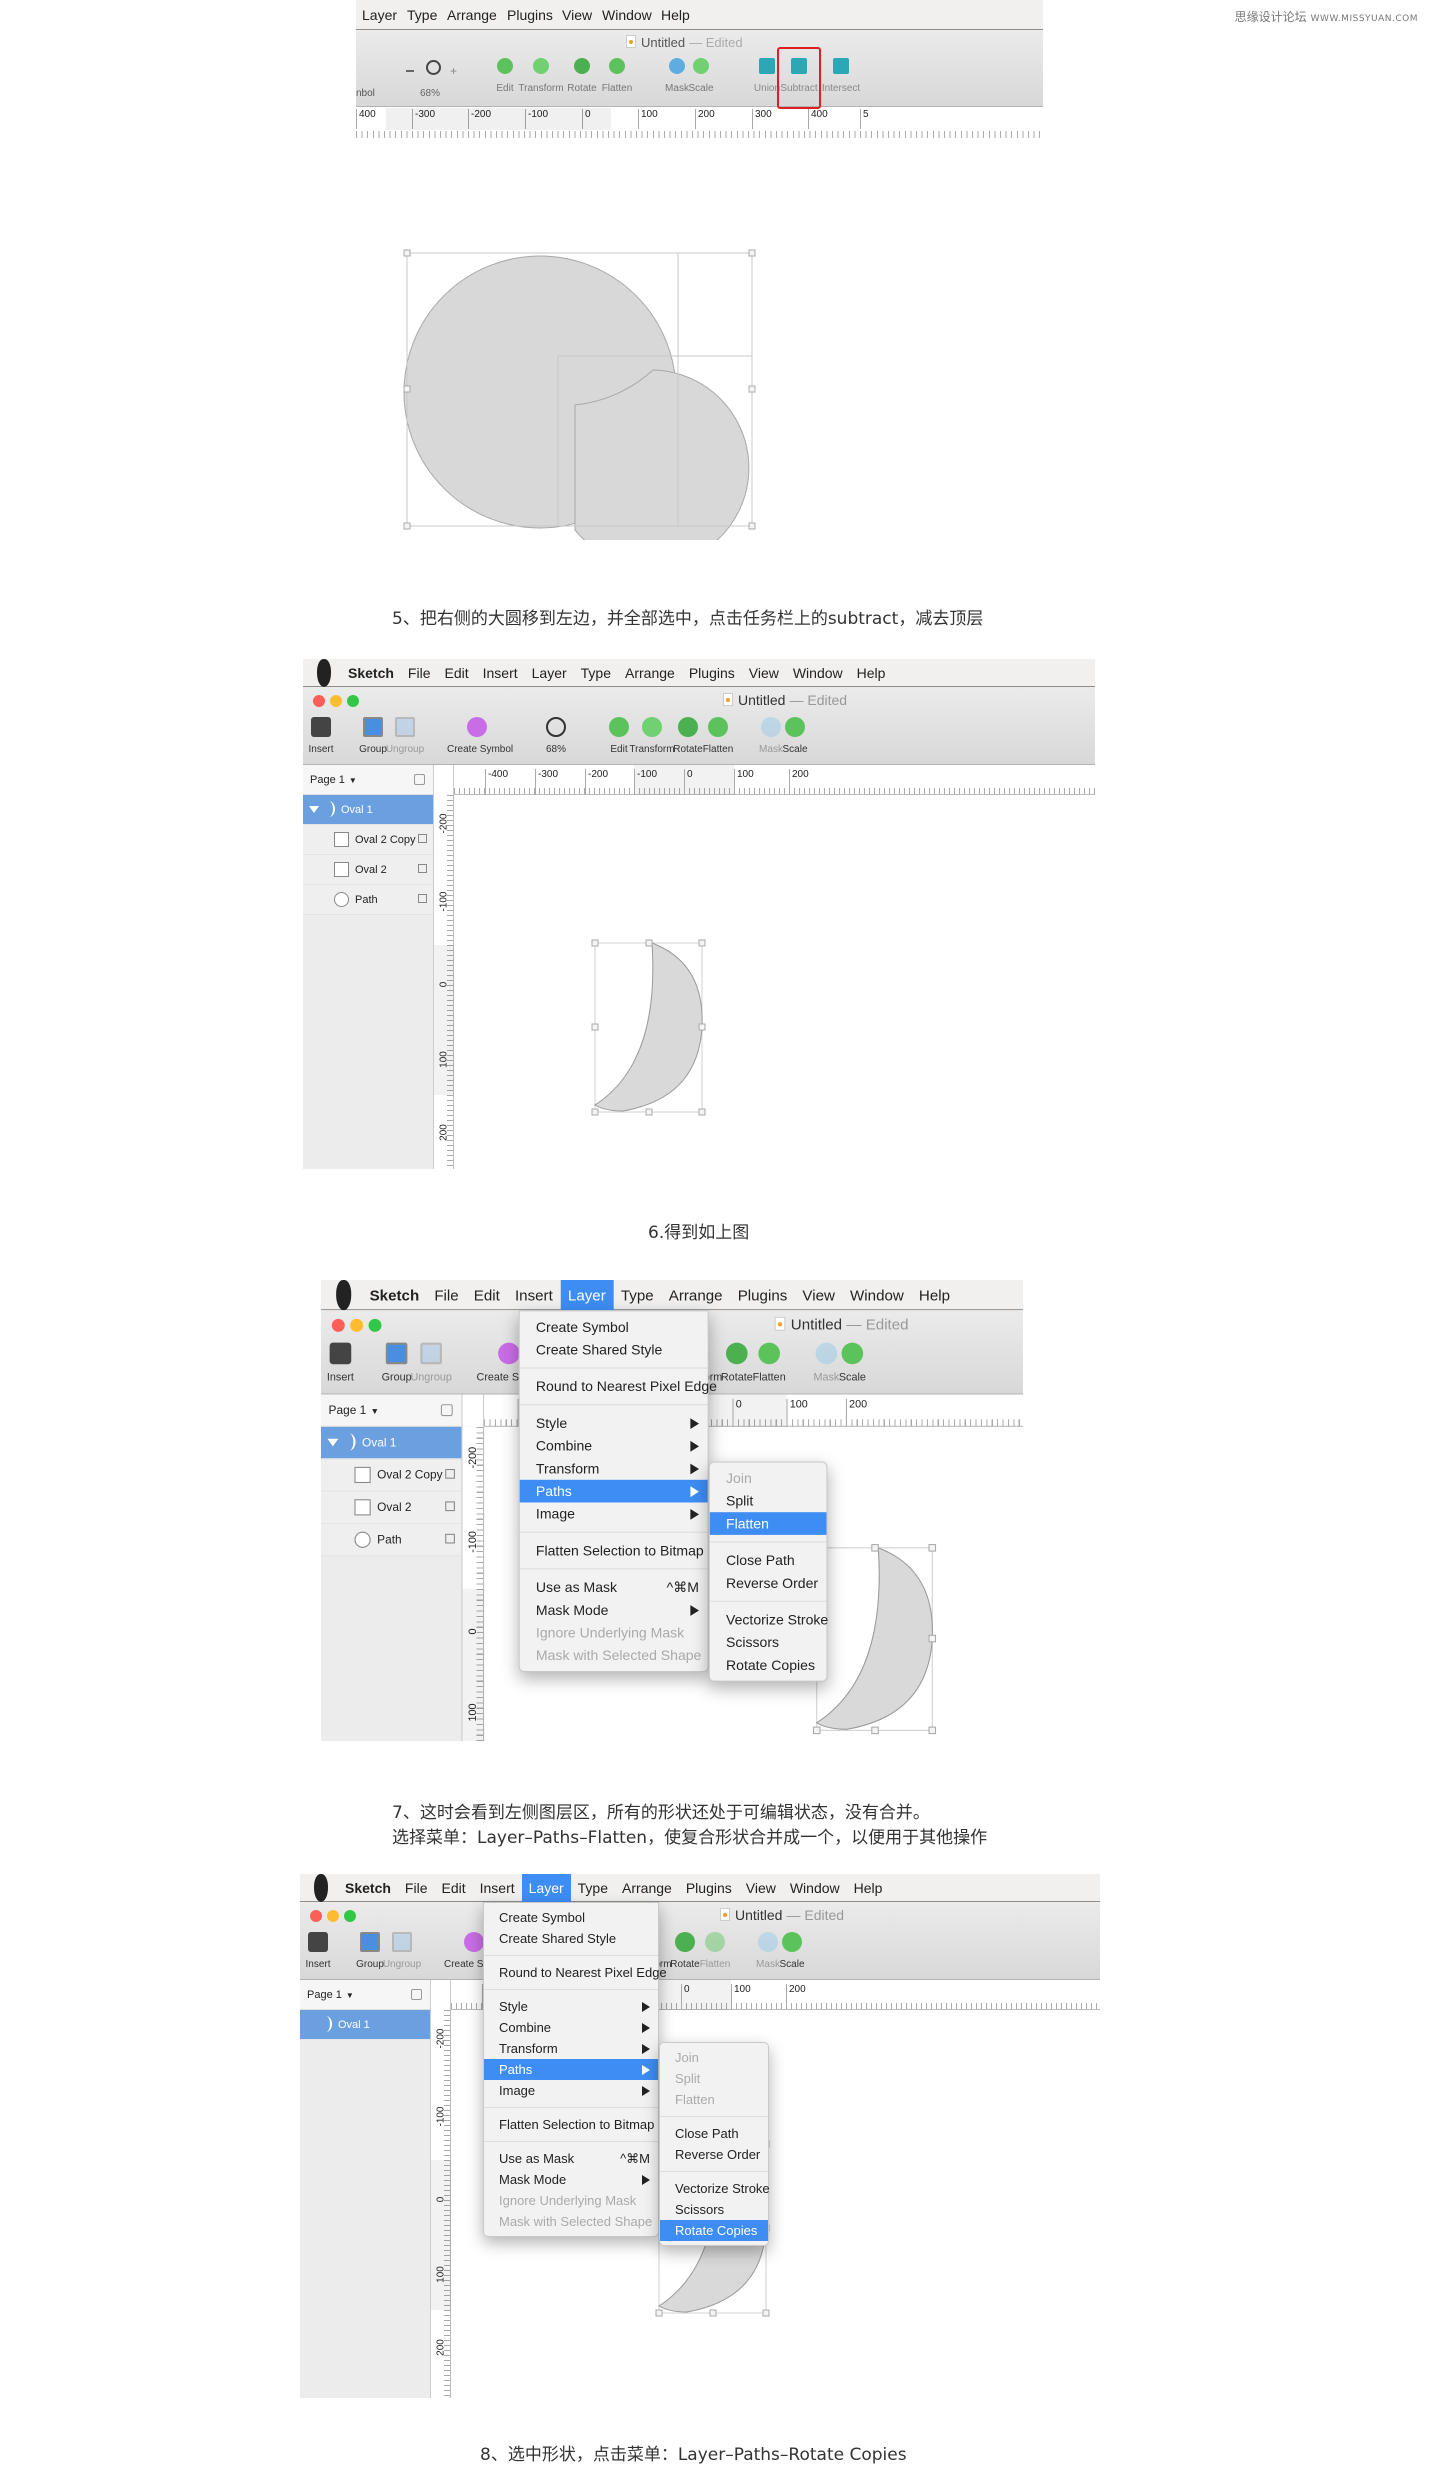 The image size is (1440, 2475). I want to click on page-selector: Page 1 ▼, so click(368, 780).